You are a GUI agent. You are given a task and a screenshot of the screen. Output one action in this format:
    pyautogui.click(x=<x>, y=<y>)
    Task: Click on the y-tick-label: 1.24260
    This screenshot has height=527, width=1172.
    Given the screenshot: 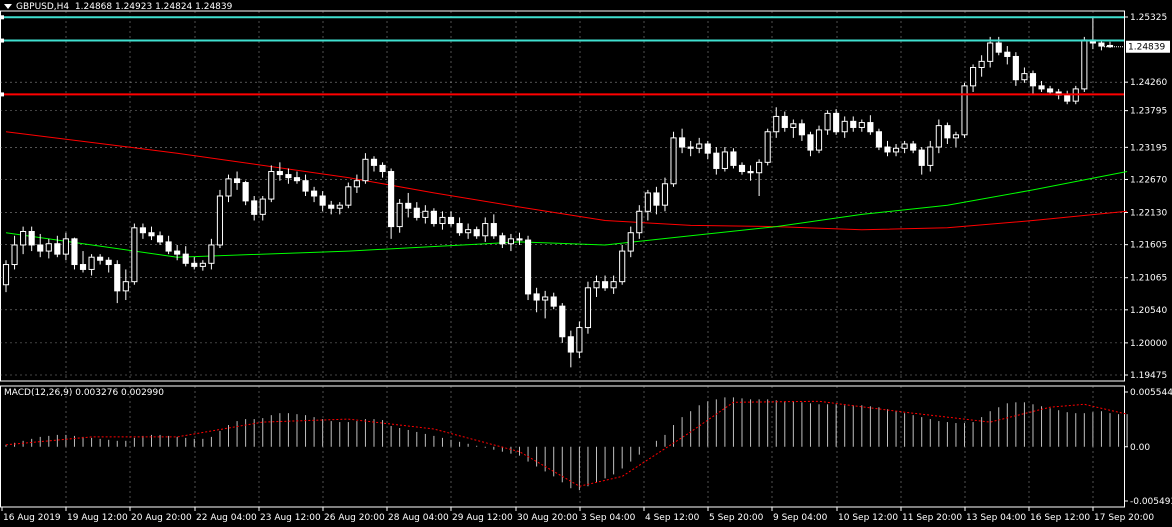 What is the action you would take?
    pyautogui.click(x=1148, y=83)
    